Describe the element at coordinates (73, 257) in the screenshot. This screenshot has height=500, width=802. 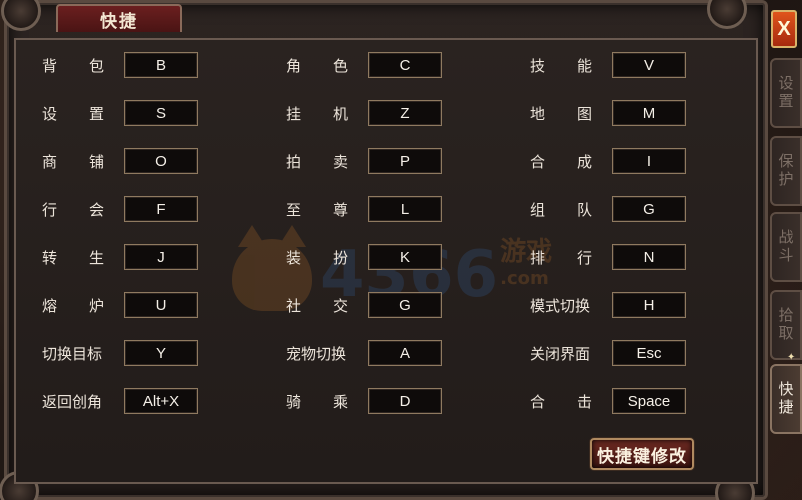
I see `shortcut-label: 转生` at that location.